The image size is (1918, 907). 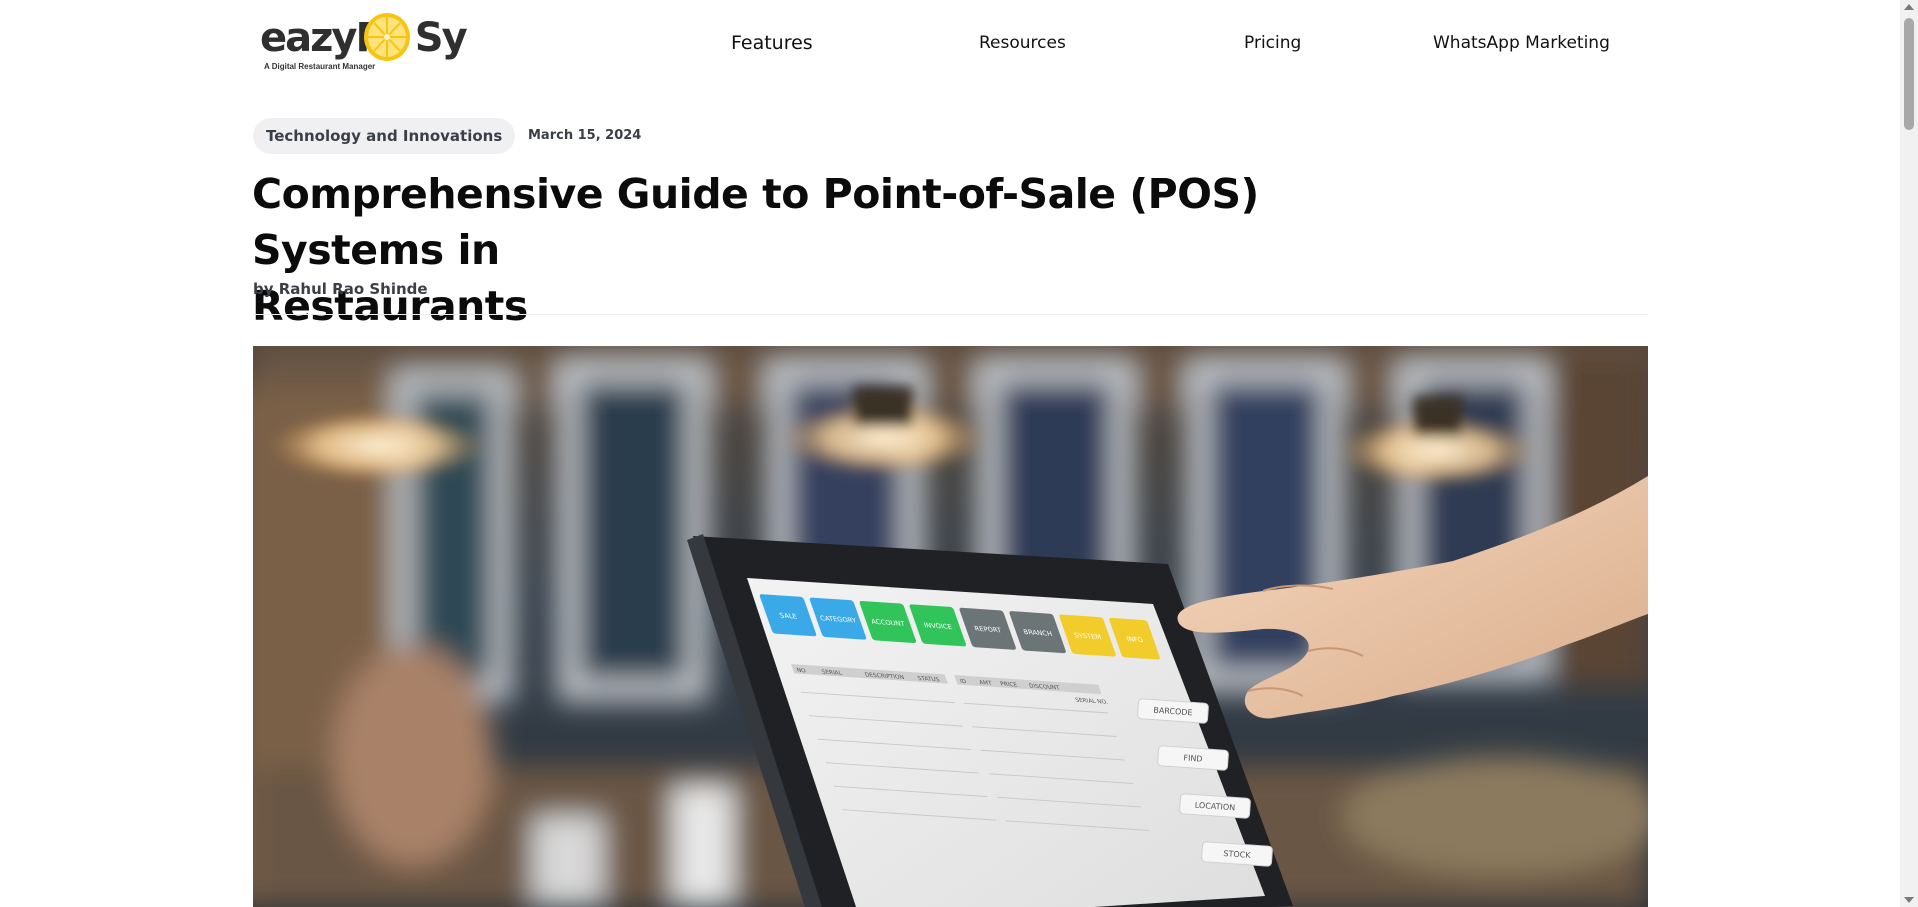 What do you see at coordinates (1272, 43) in the screenshot?
I see `nav-link-pricing: Pricing` at bounding box center [1272, 43].